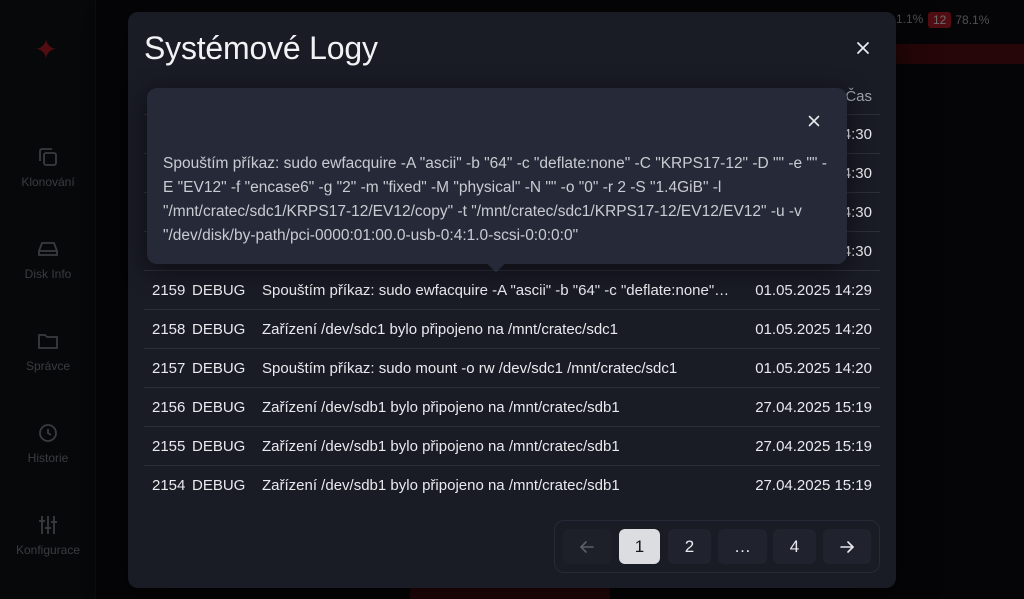 The height and width of the screenshot is (599, 1024). I want to click on close-tooltip-button, so click(814, 121).